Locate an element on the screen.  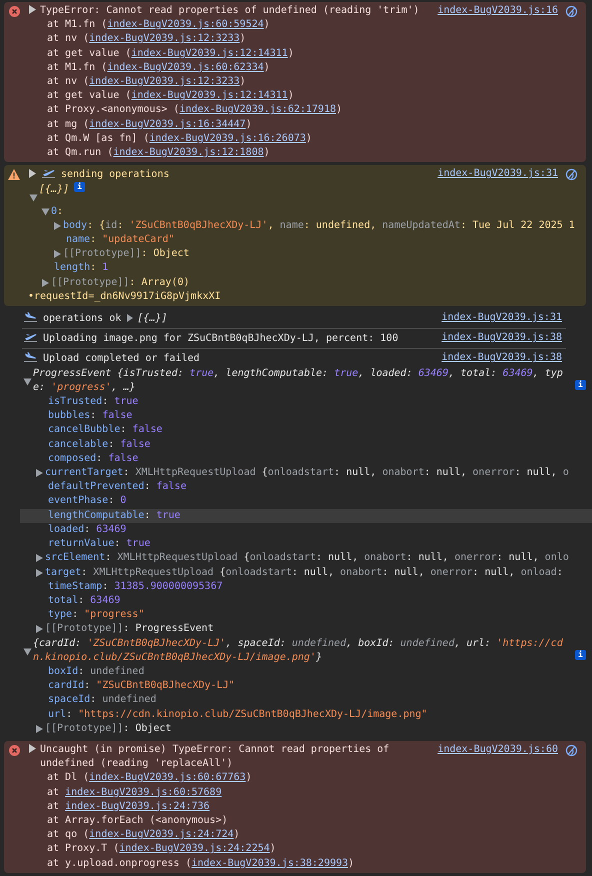
stack-frame: at Qm.W [as fn] (index-BugV2039.js:16:26073) is located at coordinates (316, 139).